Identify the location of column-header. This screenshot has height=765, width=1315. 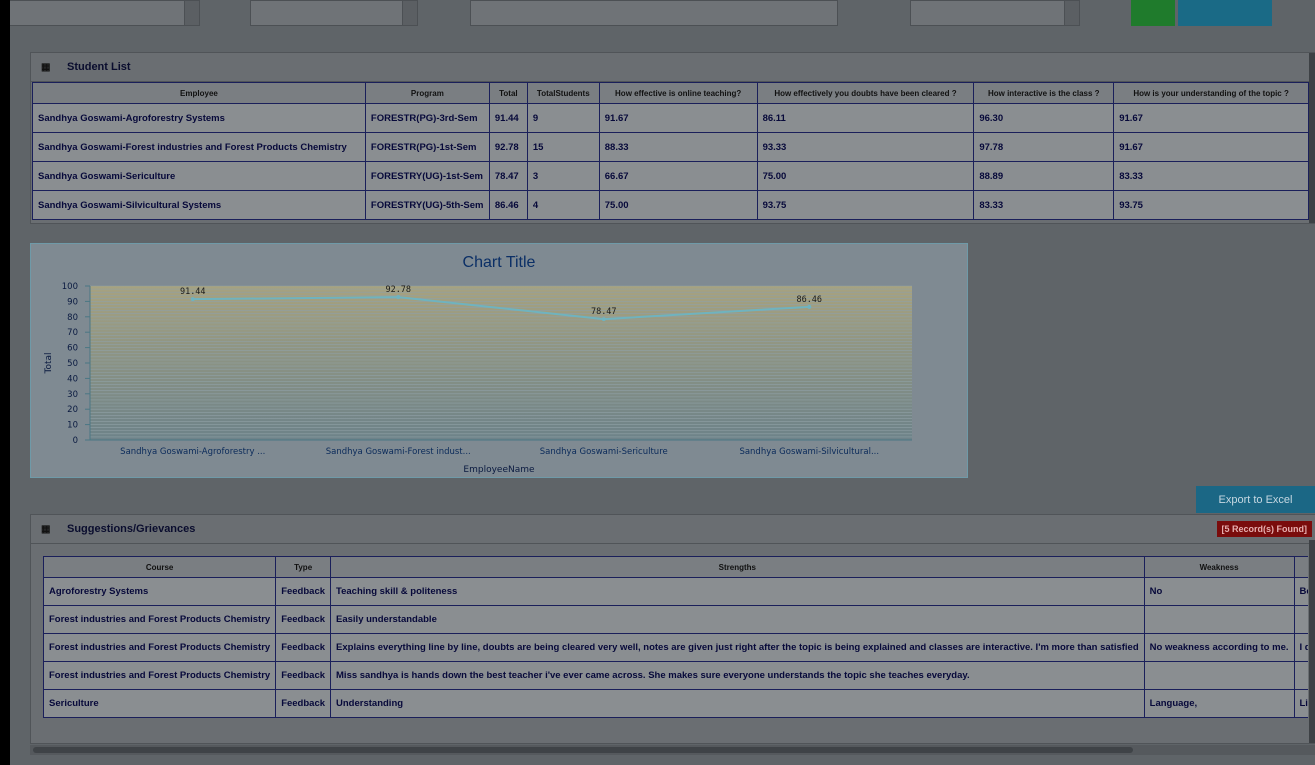
(1300, 567).